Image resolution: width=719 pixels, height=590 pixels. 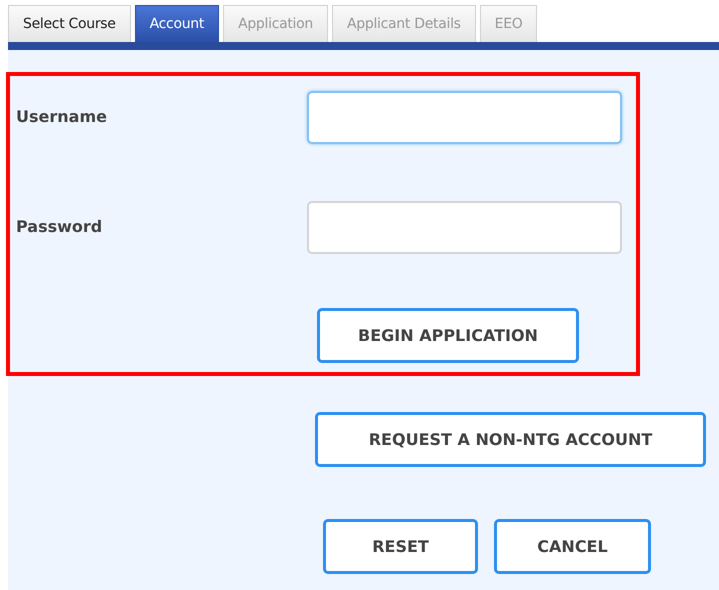 What do you see at coordinates (448, 335) in the screenshot?
I see `begin-application-button: BEGIN APPLICATION` at bounding box center [448, 335].